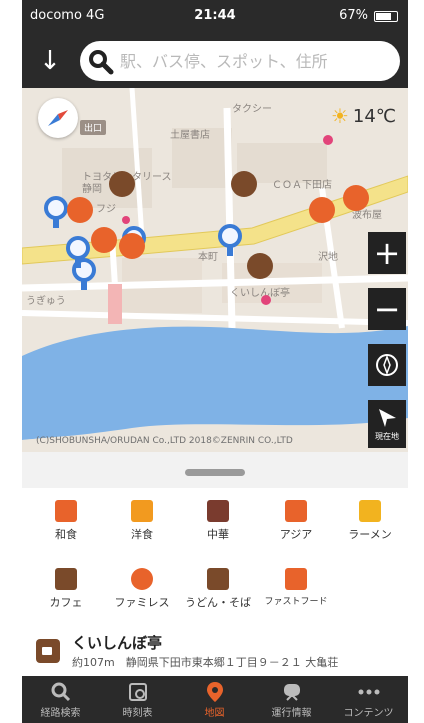  I want to click on fastfood-icon, so click(296, 579).